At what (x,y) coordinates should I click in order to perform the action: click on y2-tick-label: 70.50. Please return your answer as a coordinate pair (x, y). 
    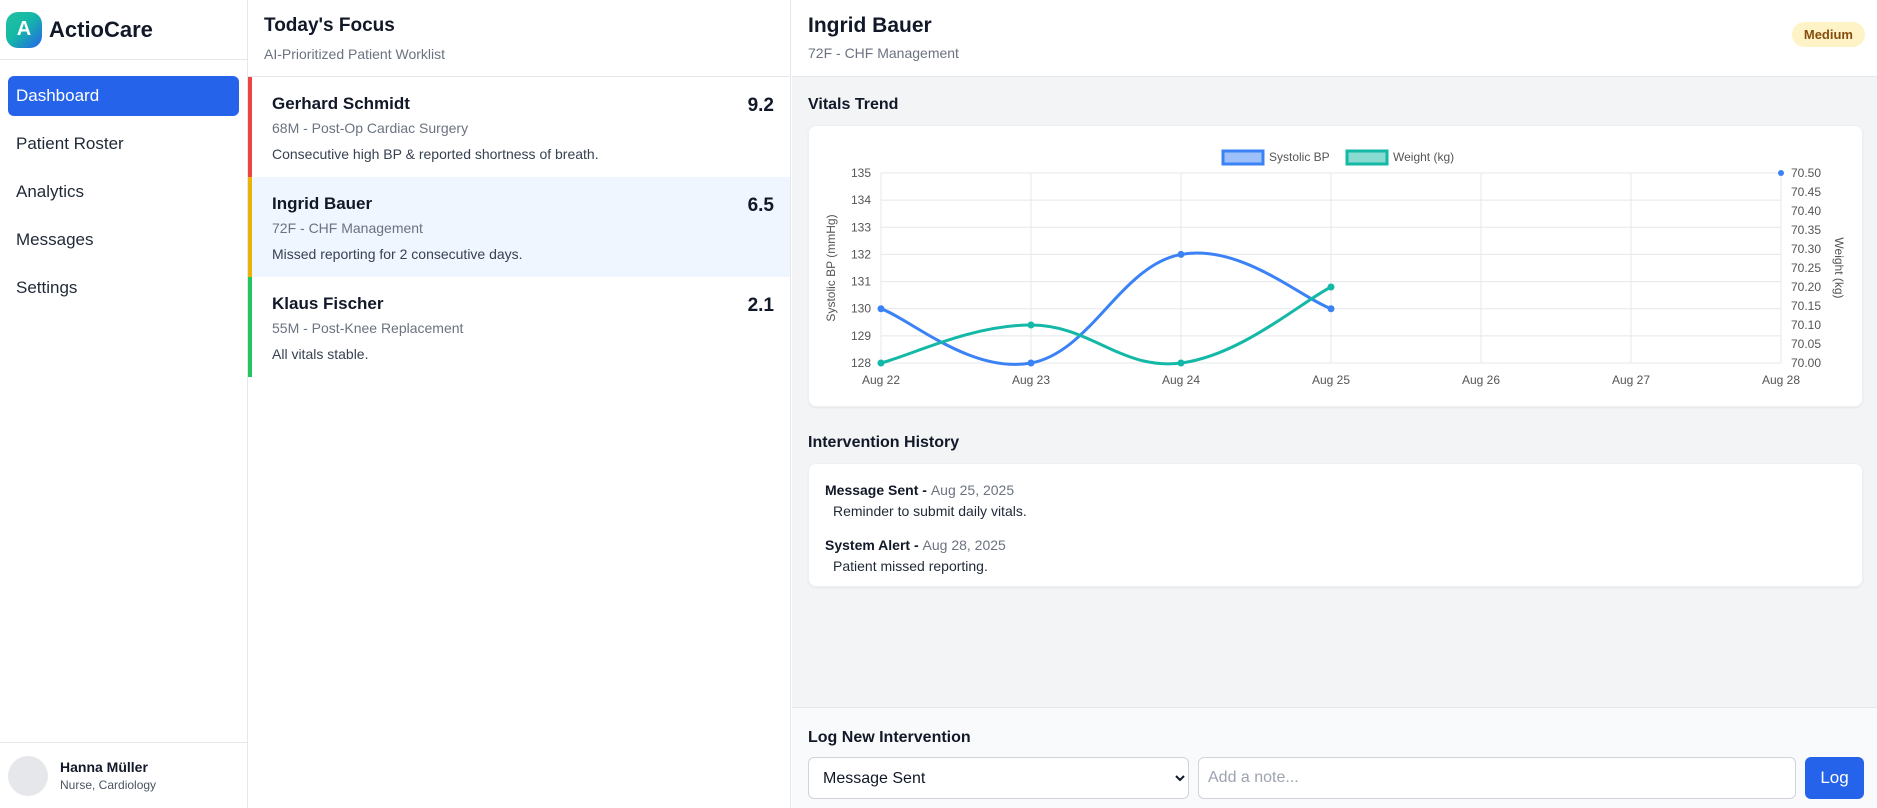
    Looking at the image, I should click on (1806, 173).